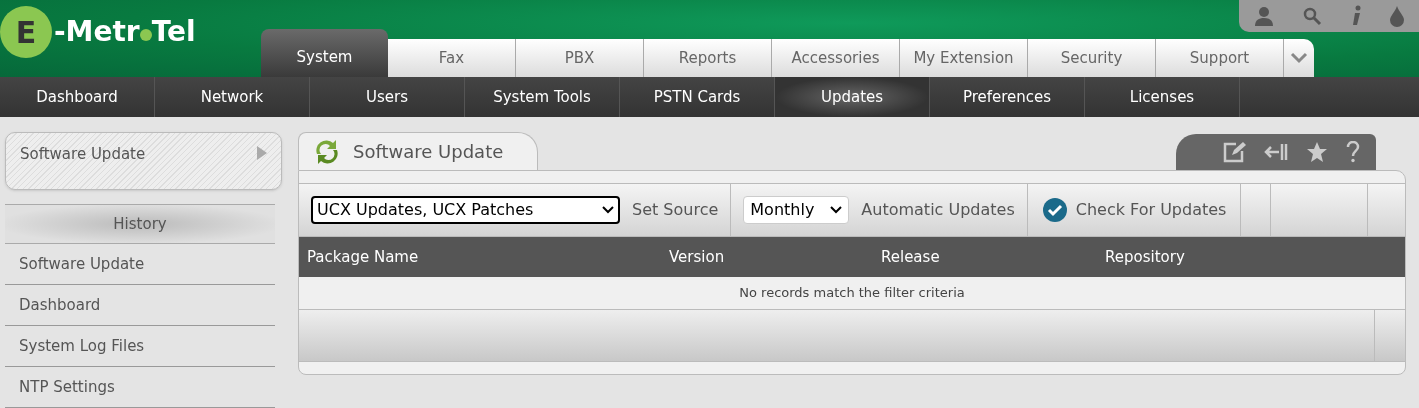  I want to click on main-tab: System, so click(324, 53).